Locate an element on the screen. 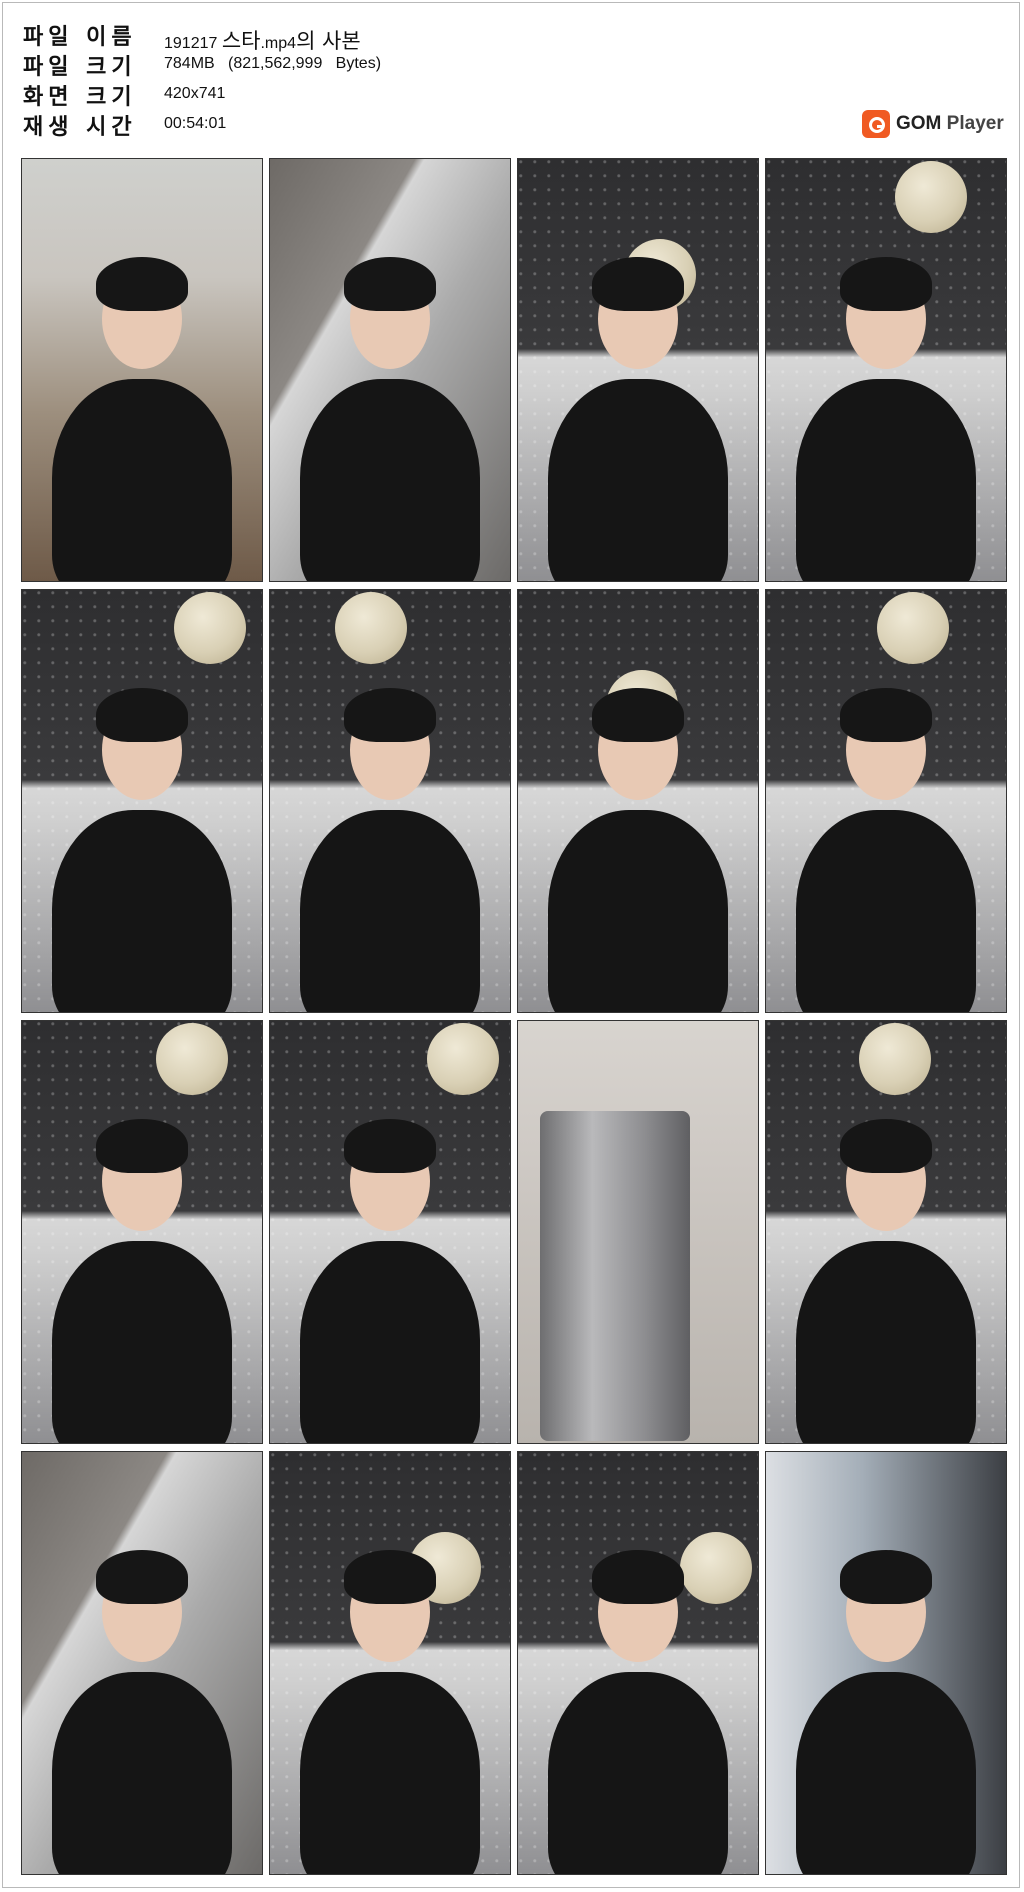  file-name-label: 파일 이름 is located at coordinates (80, 37).